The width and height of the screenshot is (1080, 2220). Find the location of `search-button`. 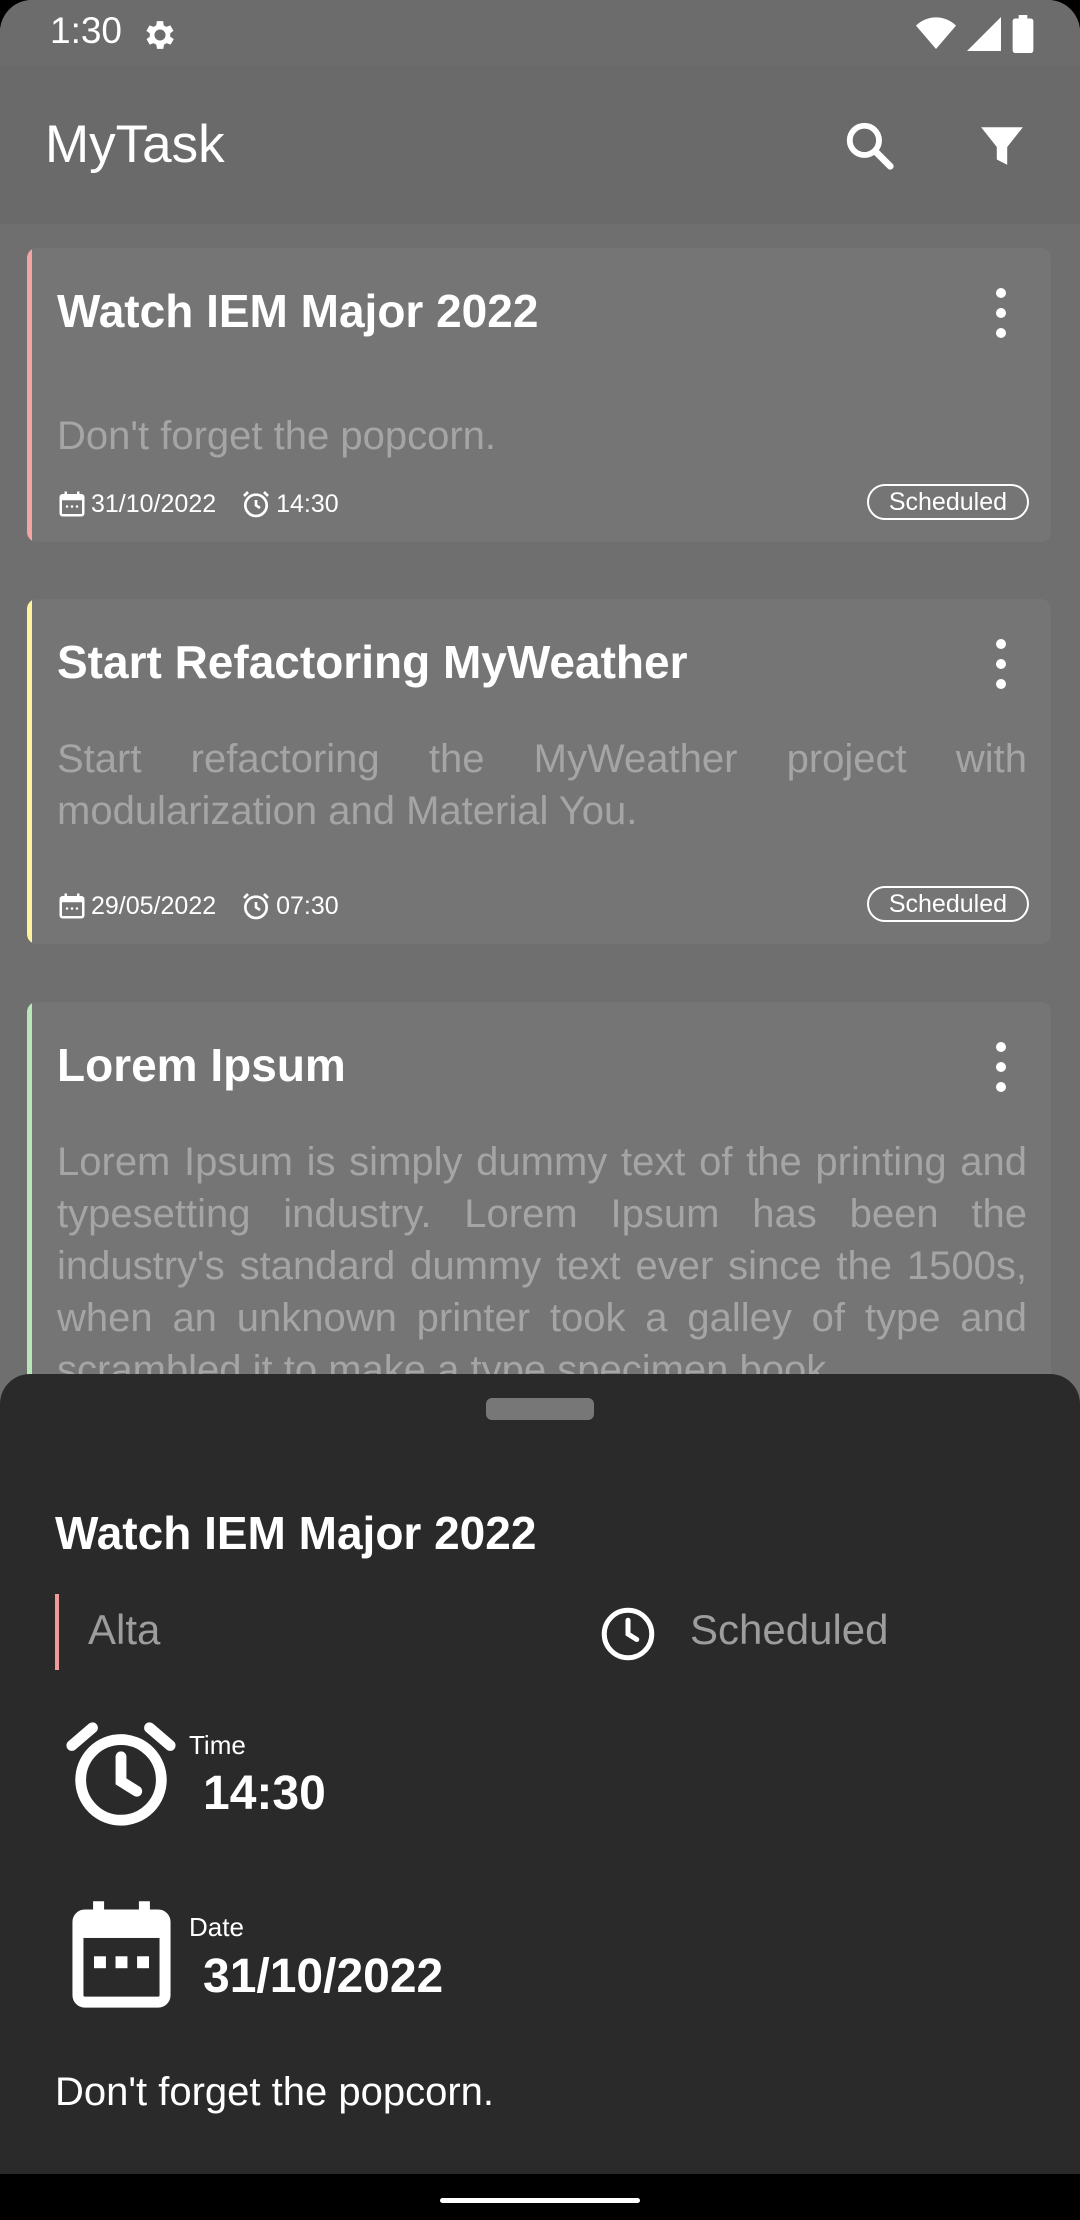

search-button is located at coordinates (870, 146).